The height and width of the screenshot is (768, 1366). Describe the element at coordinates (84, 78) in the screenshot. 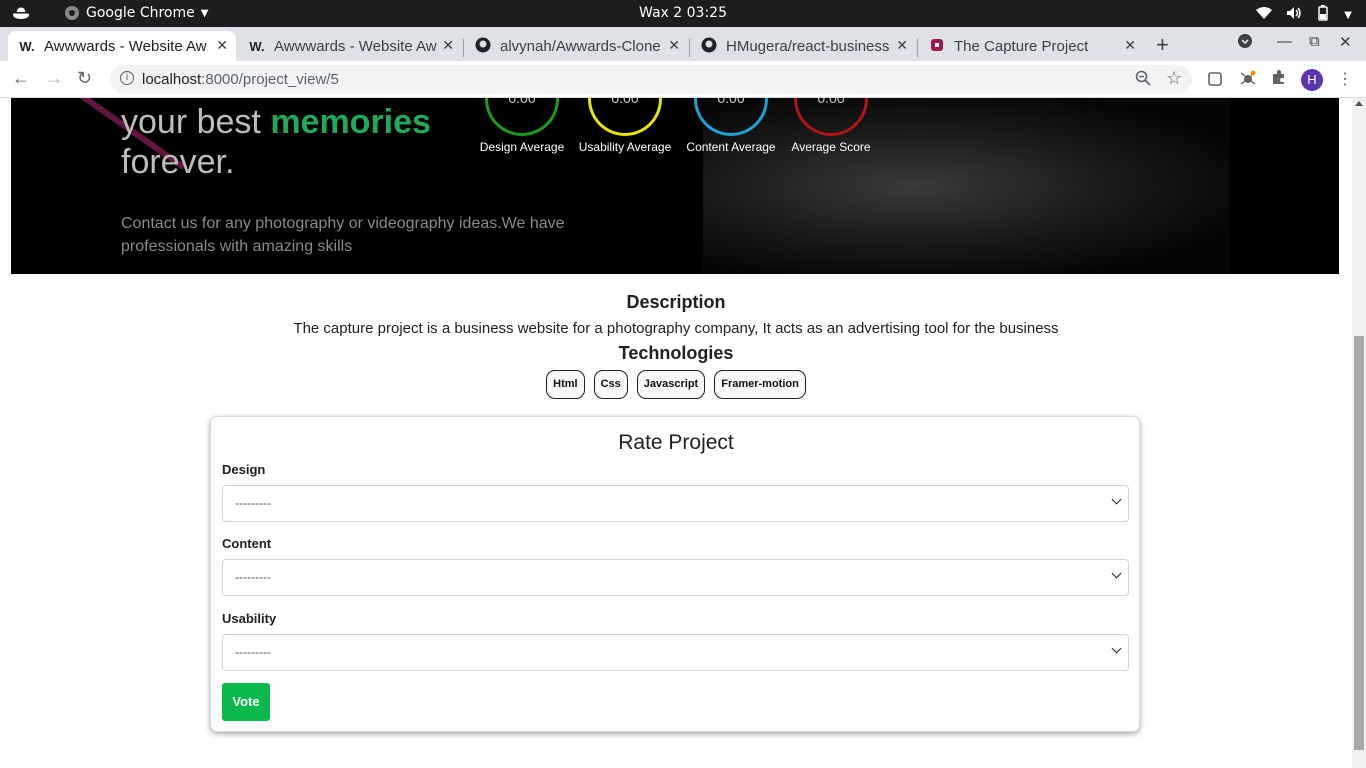

I see `reload-icon: ↻` at that location.